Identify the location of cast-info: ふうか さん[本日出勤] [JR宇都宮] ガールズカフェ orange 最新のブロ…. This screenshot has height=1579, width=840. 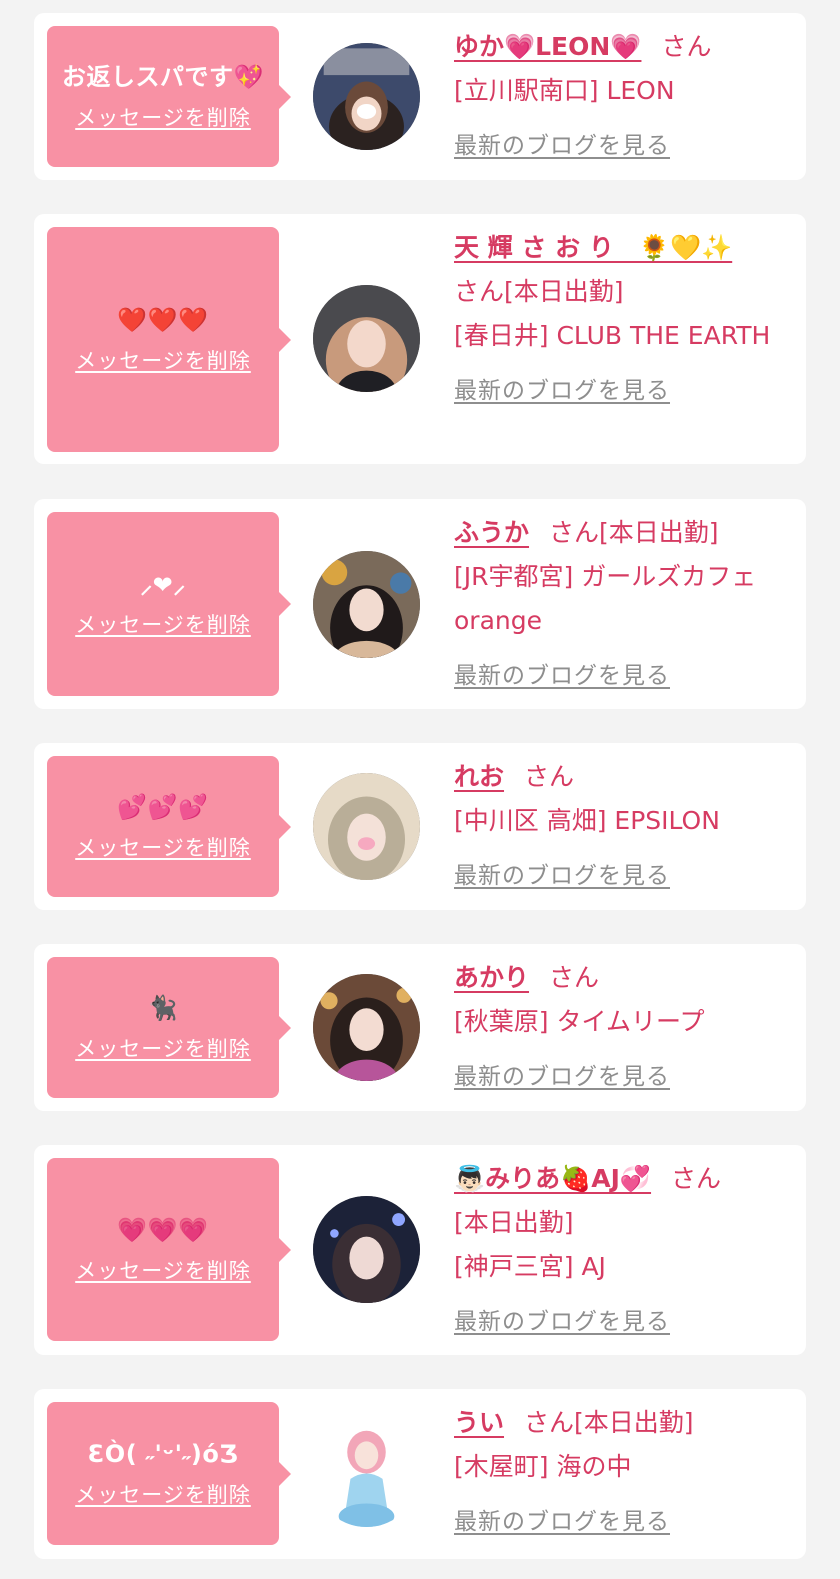
(620, 604).